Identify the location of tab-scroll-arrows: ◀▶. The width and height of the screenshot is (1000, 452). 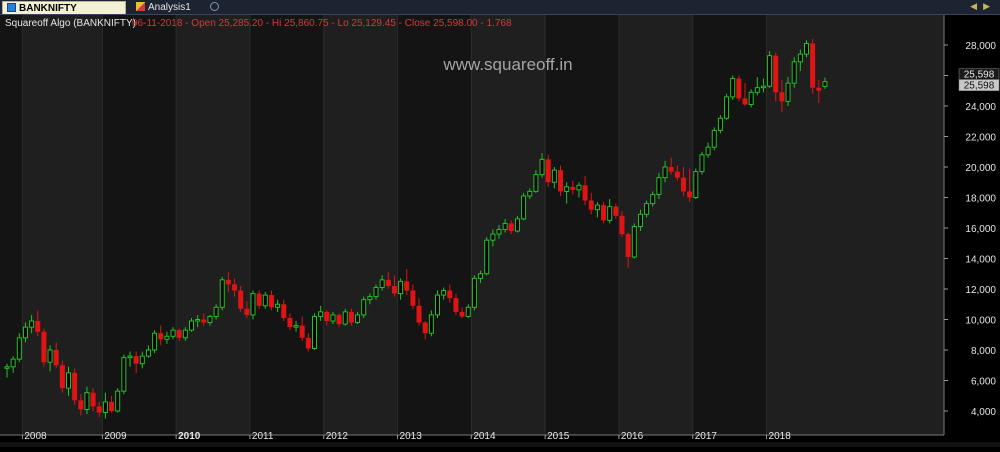
(983, 6).